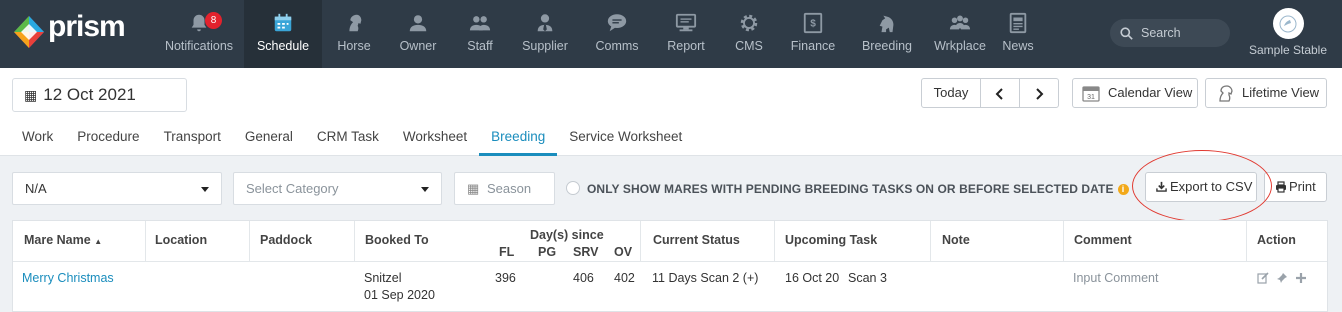  Describe the element at coordinates (749, 23) in the screenshot. I see `gear-icon` at that location.